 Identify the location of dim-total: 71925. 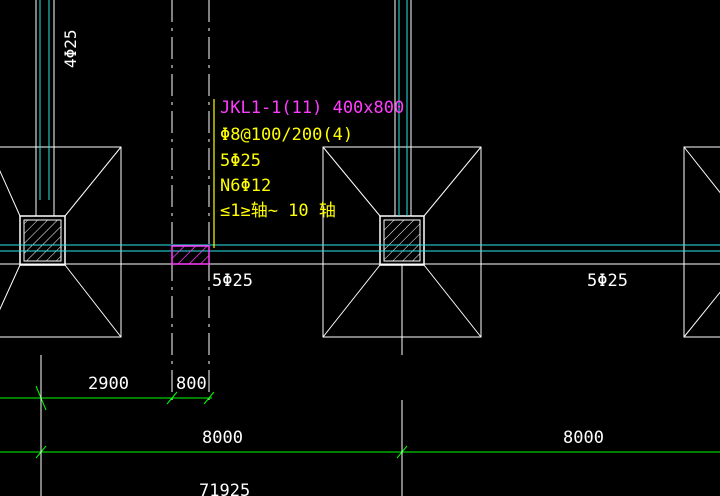
(224, 488).